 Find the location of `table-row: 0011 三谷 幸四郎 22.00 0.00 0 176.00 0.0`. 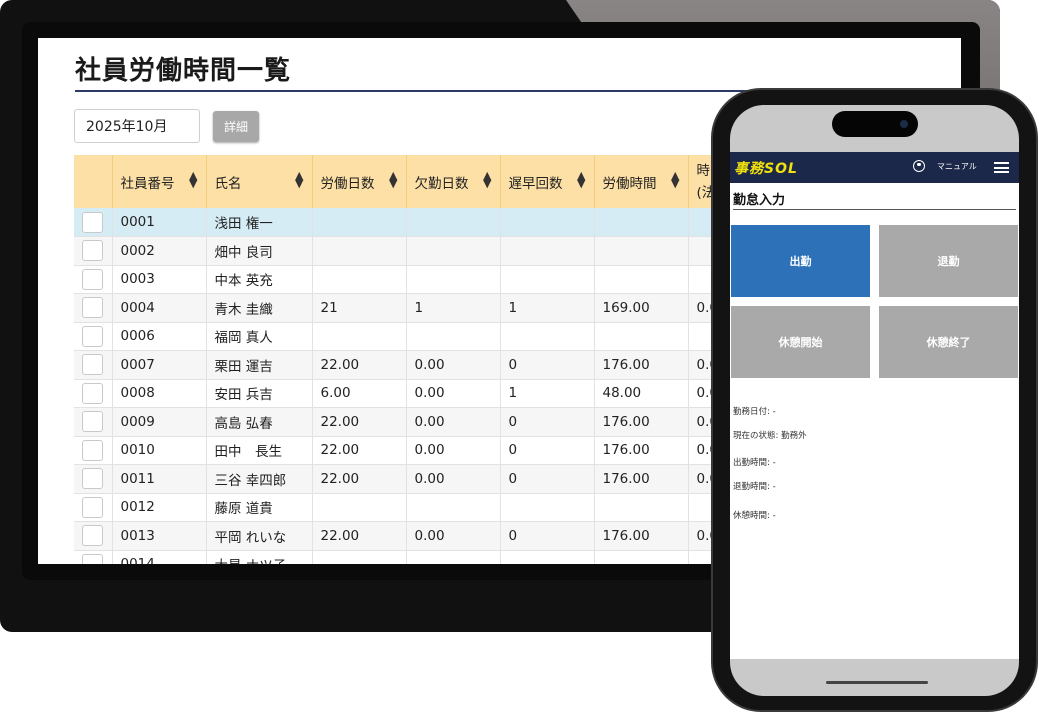

table-row: 0011 三谷 幸四郎 22.00 0.00 0 176.00 0.0 is located at coordinates (411, 479).